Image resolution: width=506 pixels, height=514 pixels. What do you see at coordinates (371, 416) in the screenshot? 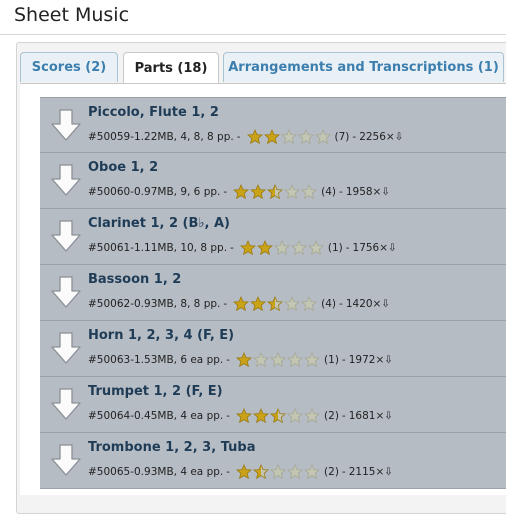
I see `download-count: 1681×⇩` at bounding box center [371, 416].